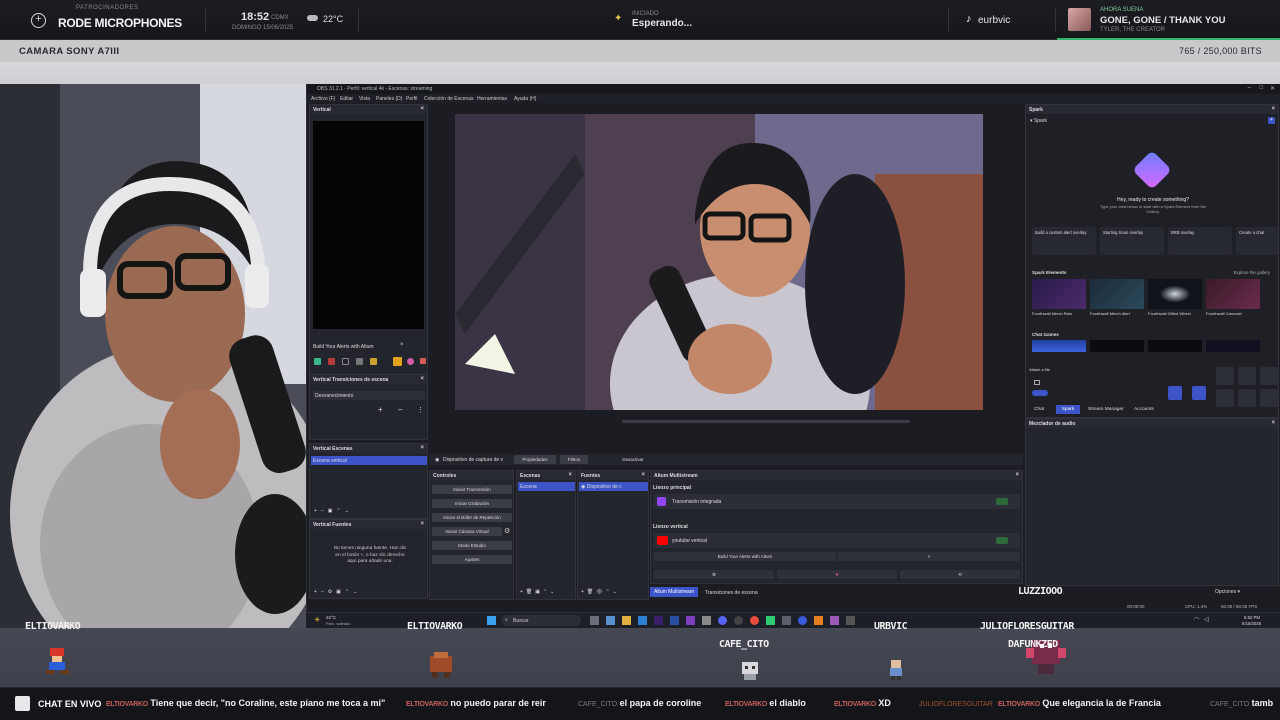 The height and width of the screenshot is (720, 1280). I want to click on spark-card-chat: Create a chat, so click(1257, 241).